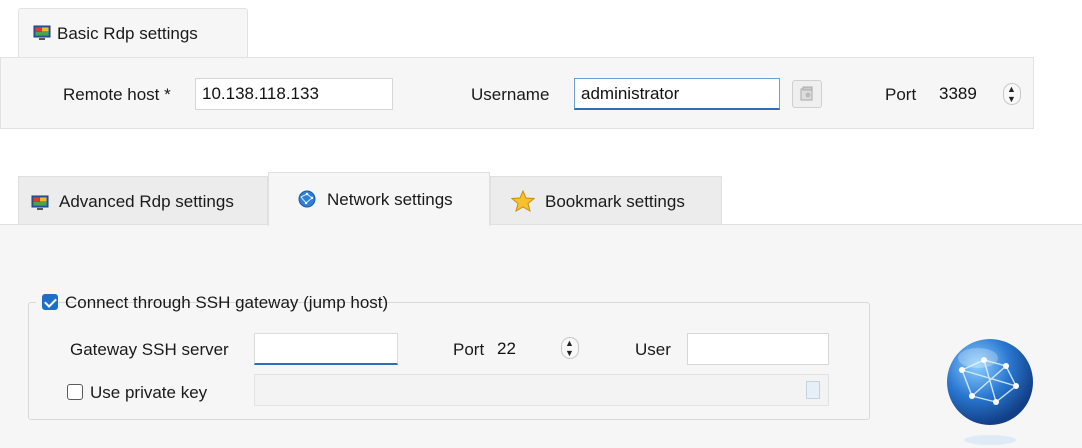  What do you see at coordinates (653, 349) in the screenshot?
I see `gateway-user-label: User` at bounding box center [653, 349].